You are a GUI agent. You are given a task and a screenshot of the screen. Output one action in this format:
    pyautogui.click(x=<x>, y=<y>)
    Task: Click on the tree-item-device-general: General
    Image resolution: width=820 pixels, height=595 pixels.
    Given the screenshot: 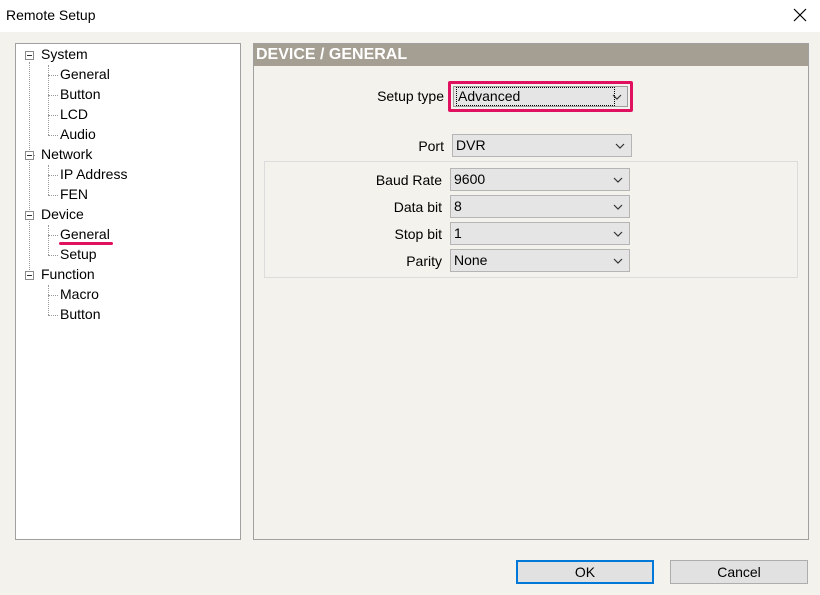 What is the action you would take?
    pyautogui.click(x=85, y=234)
    